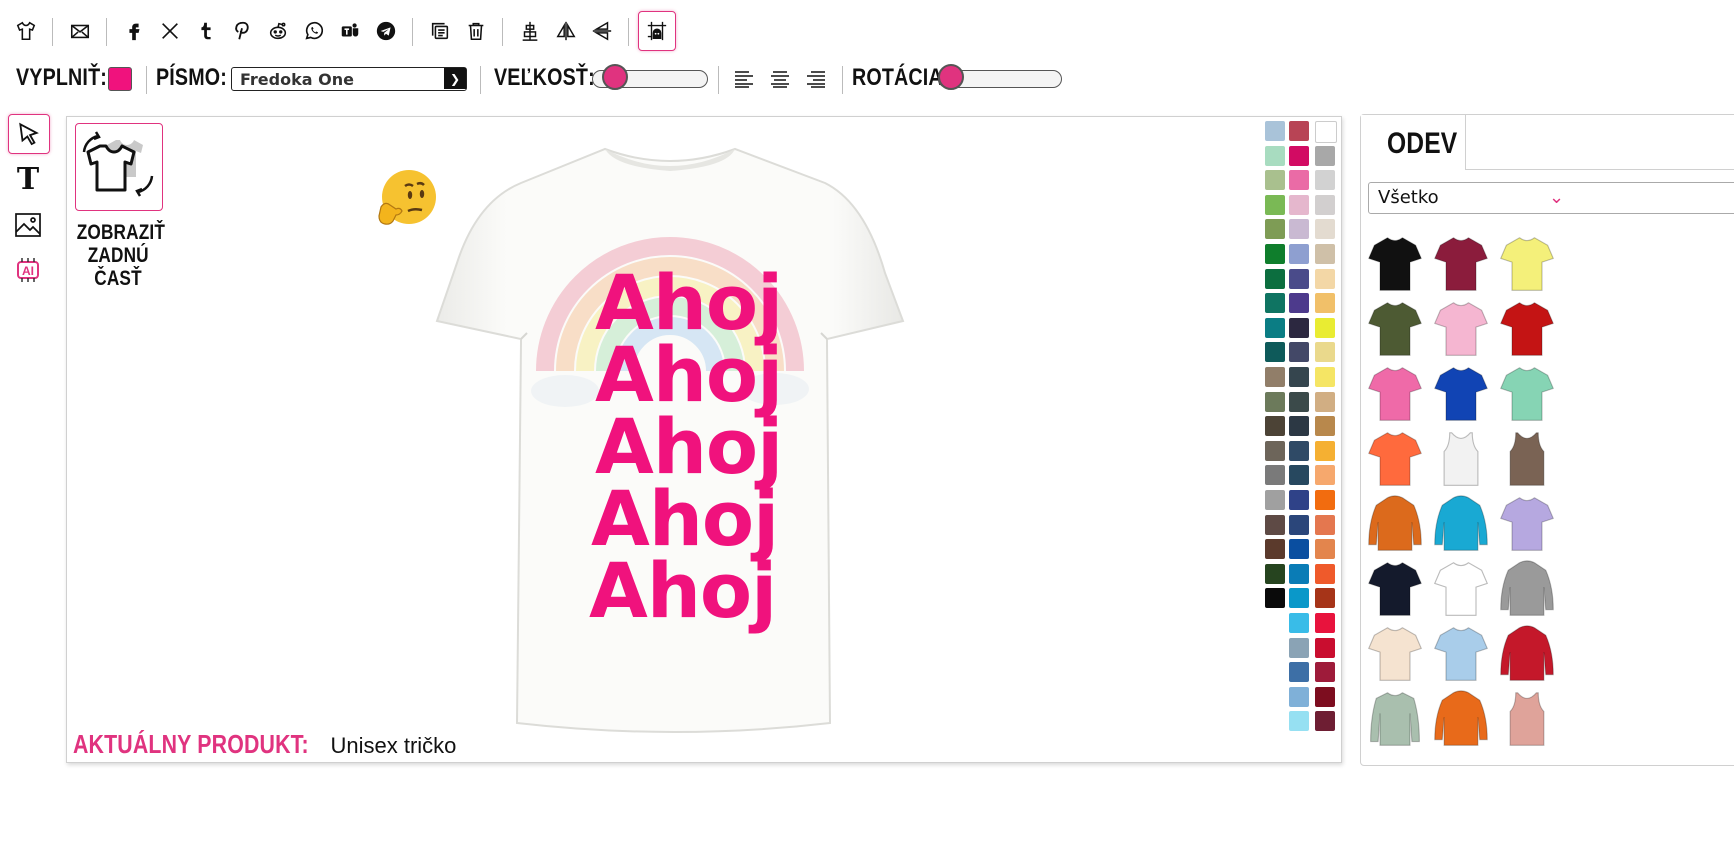 This screenshot has width=1734, height=857. I want to click on flip-horizontal-icon, so click(566, 31).